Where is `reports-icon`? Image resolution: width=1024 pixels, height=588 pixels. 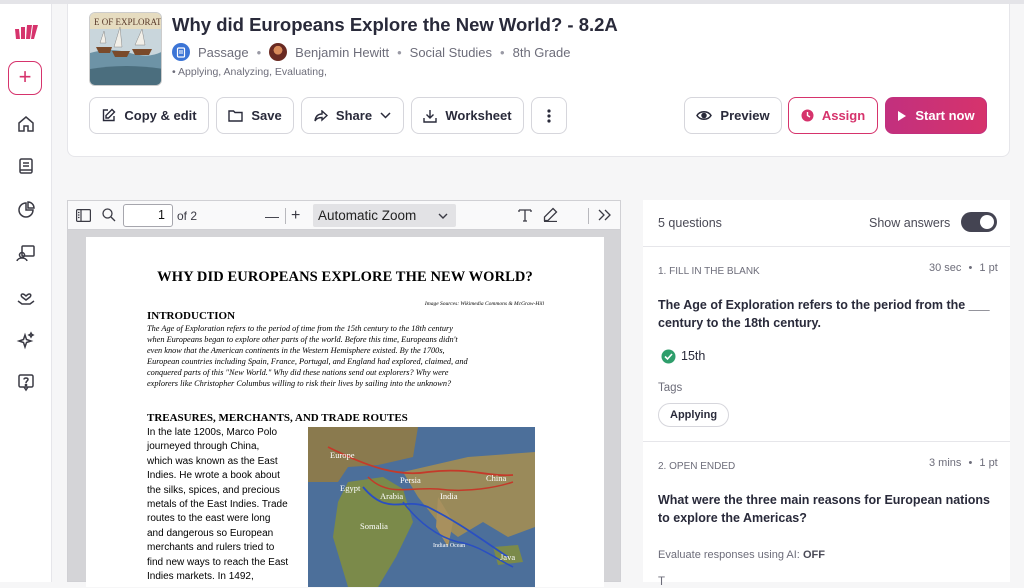
reports-icon is located at coordinates (26, 210).